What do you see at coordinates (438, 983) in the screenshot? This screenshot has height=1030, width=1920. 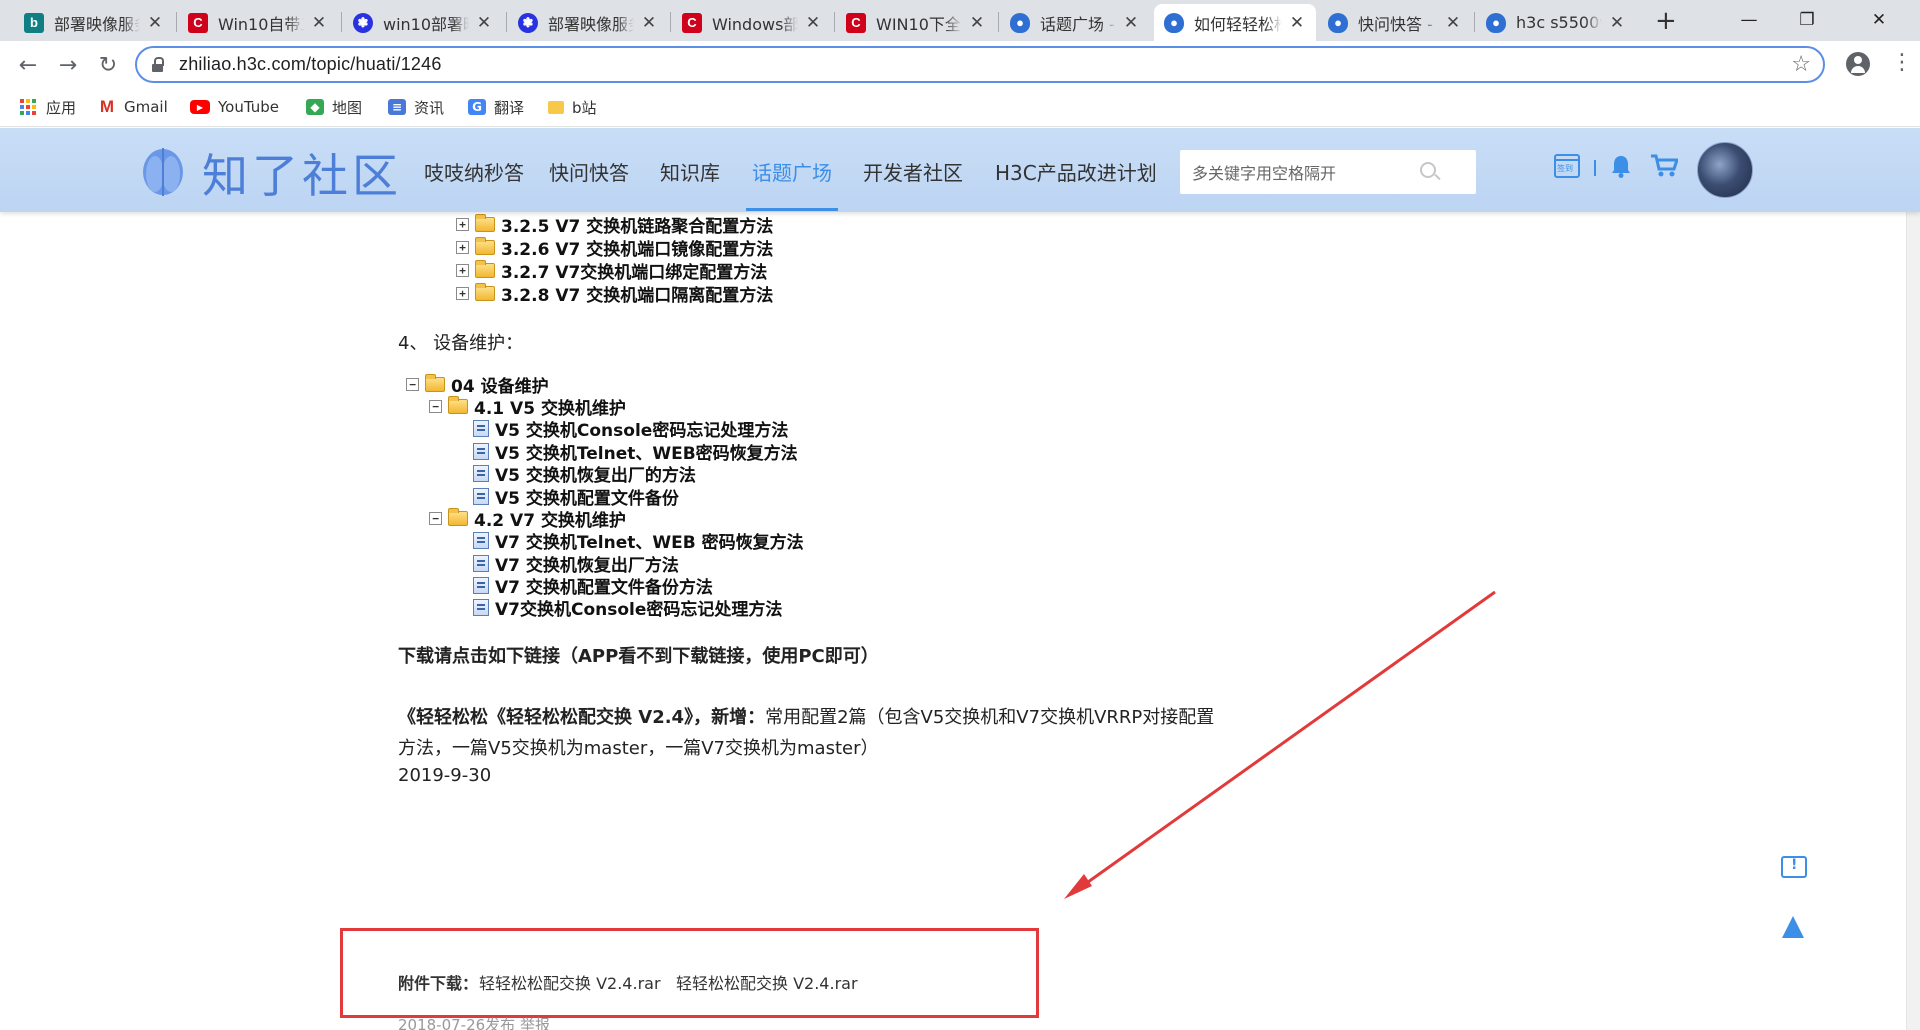 I see `attachment-label: 附件下载：` at bounding box center [438, 983].